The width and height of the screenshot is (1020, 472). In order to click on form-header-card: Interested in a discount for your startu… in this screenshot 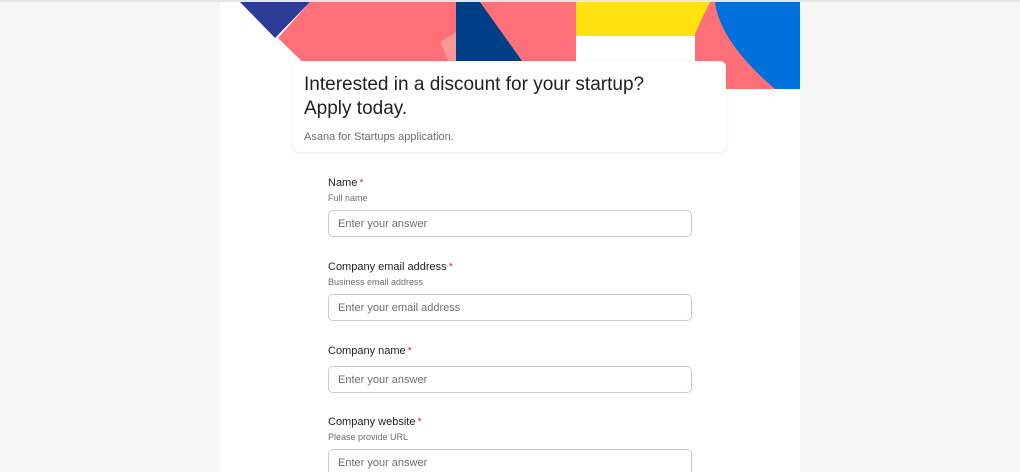, I will do `click(509, 106)`.